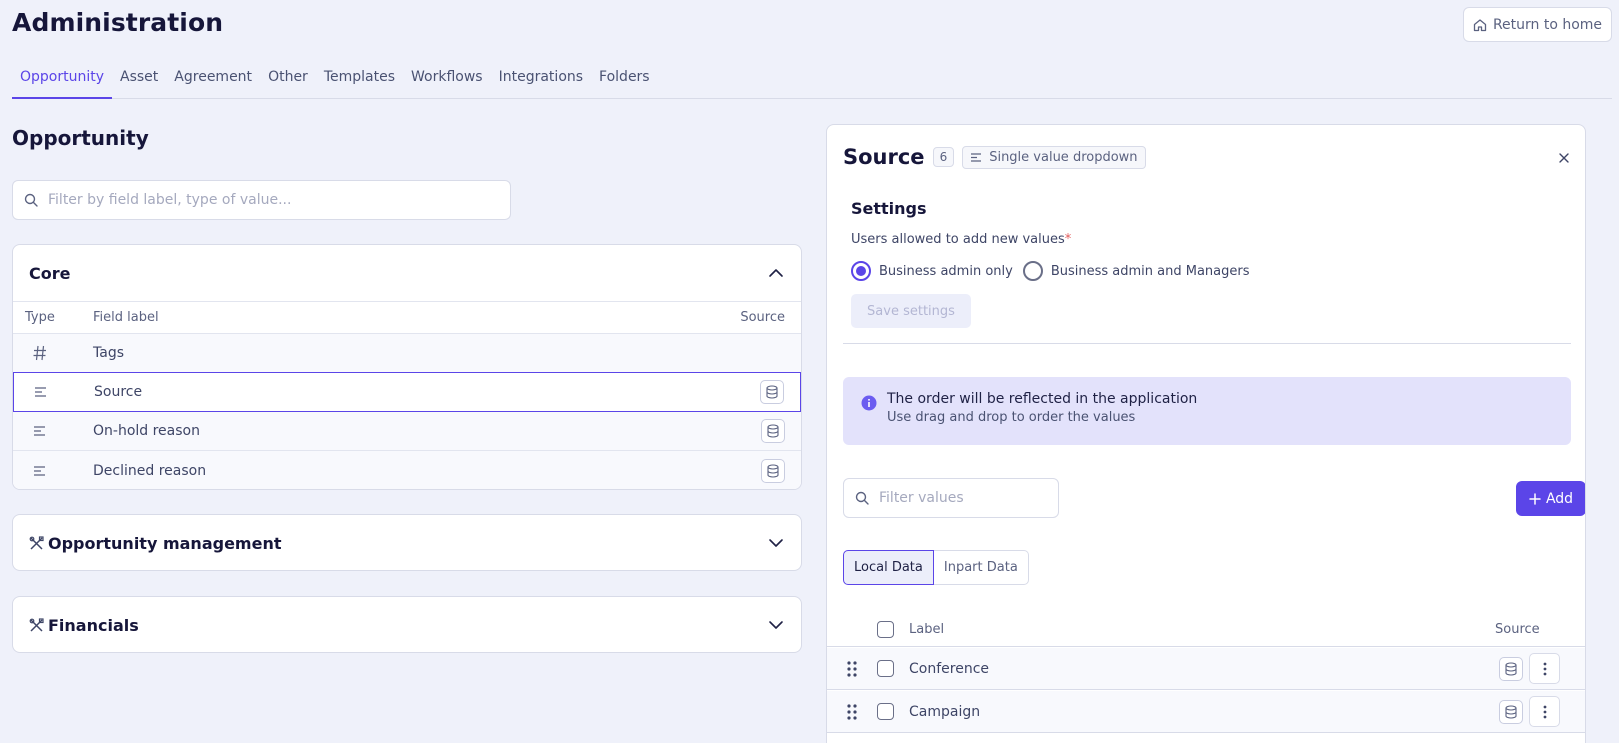  I want to click on tab-folders: Folders, so click(624, 81).